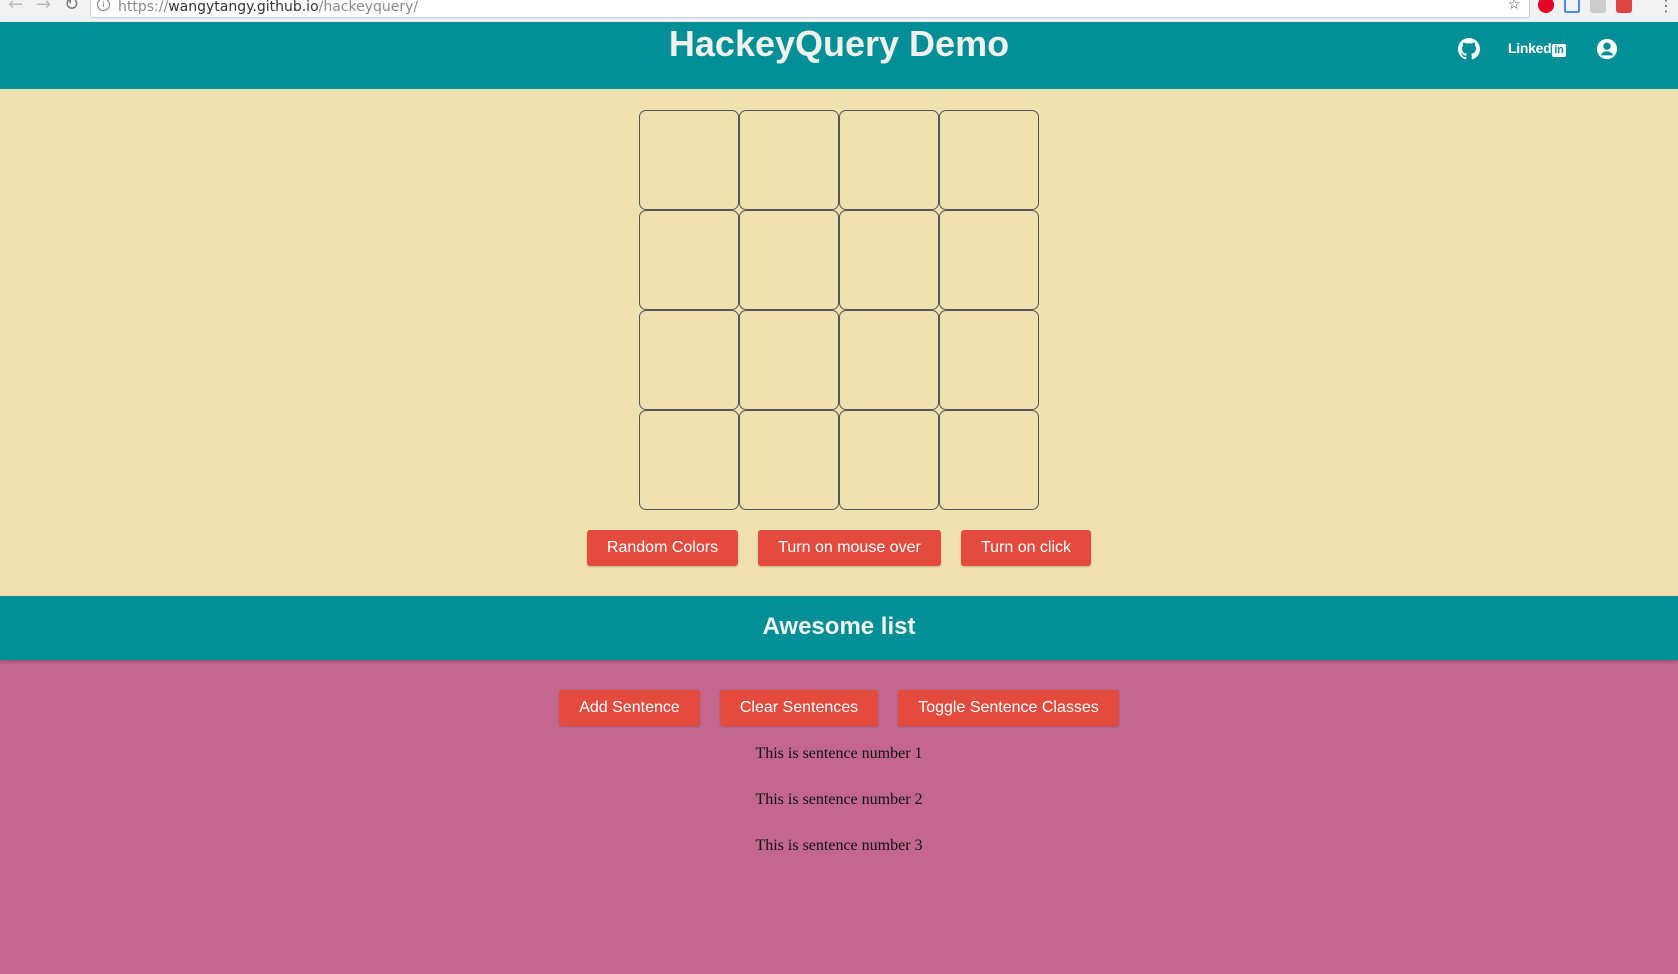 The height and width of the screenshot is (974, 1678). Describe the element at coordinates (1546, 6) in the screenshot. I see `pinterest-extension-icon` at that location.